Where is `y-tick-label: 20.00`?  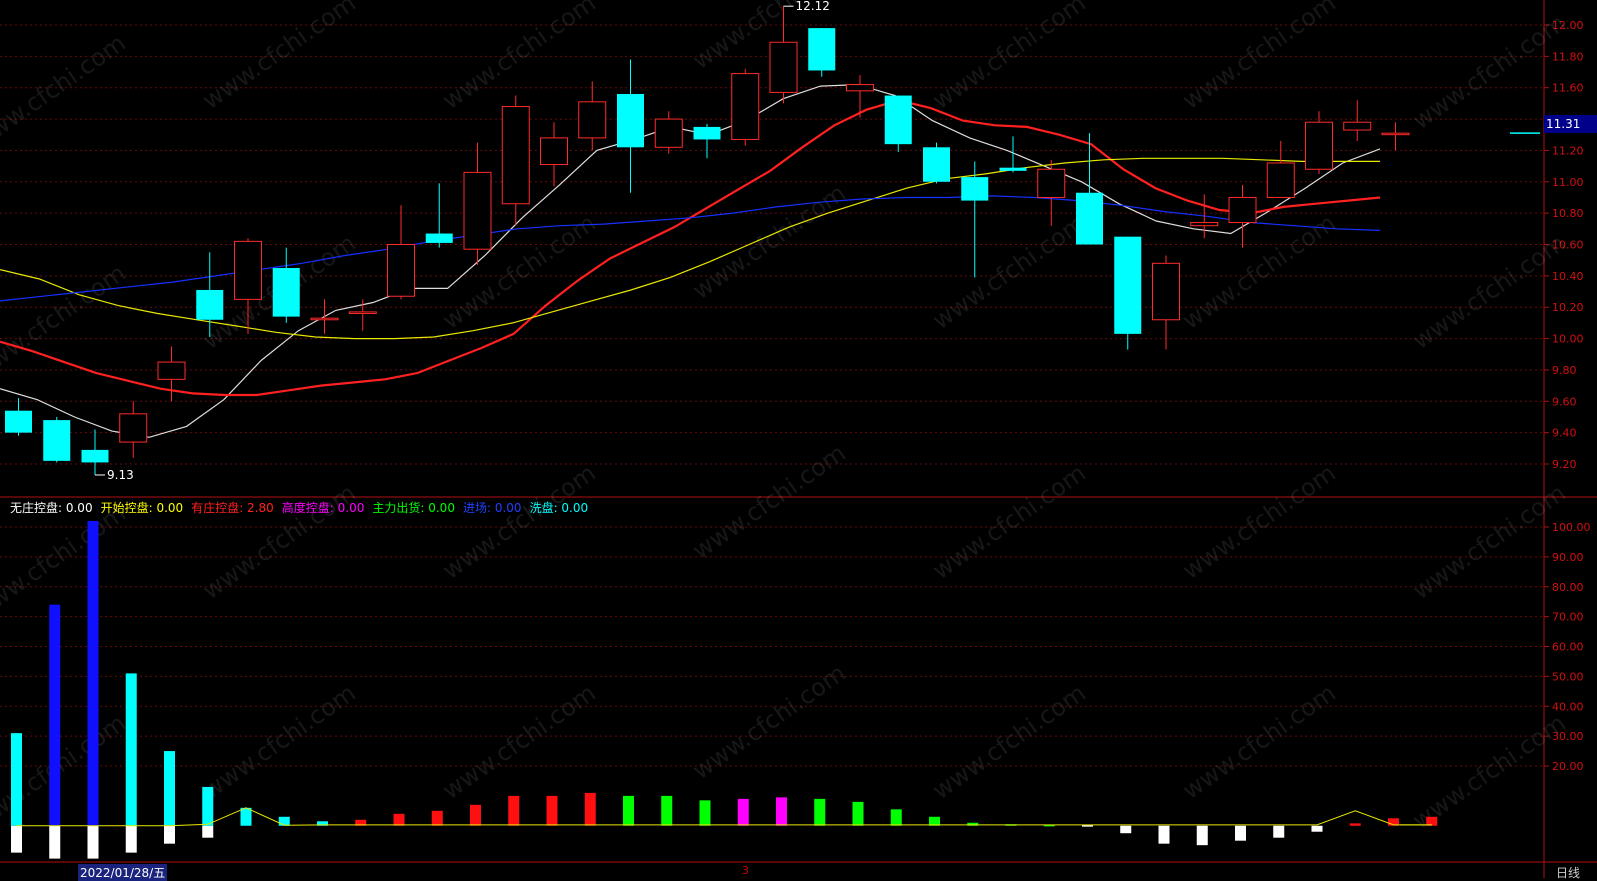 y-tick-label: 20.00 is located at coordinates (1568, 766).